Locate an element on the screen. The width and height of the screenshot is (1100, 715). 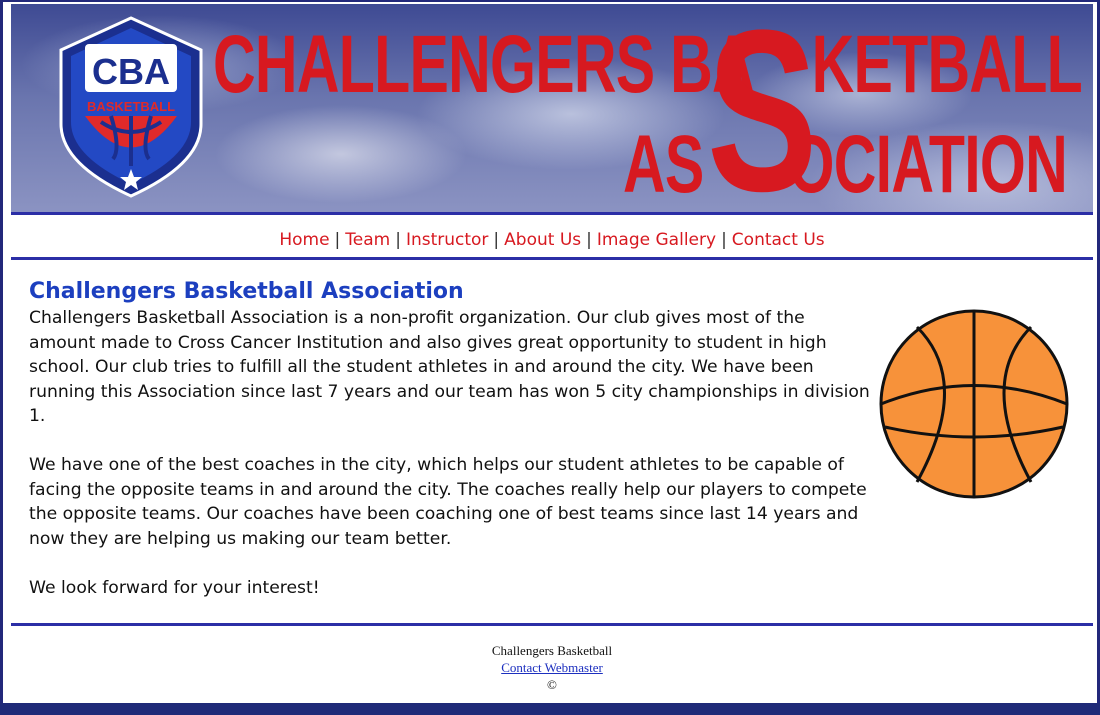
logo-text: CBA is located at coordinates (131, 71).